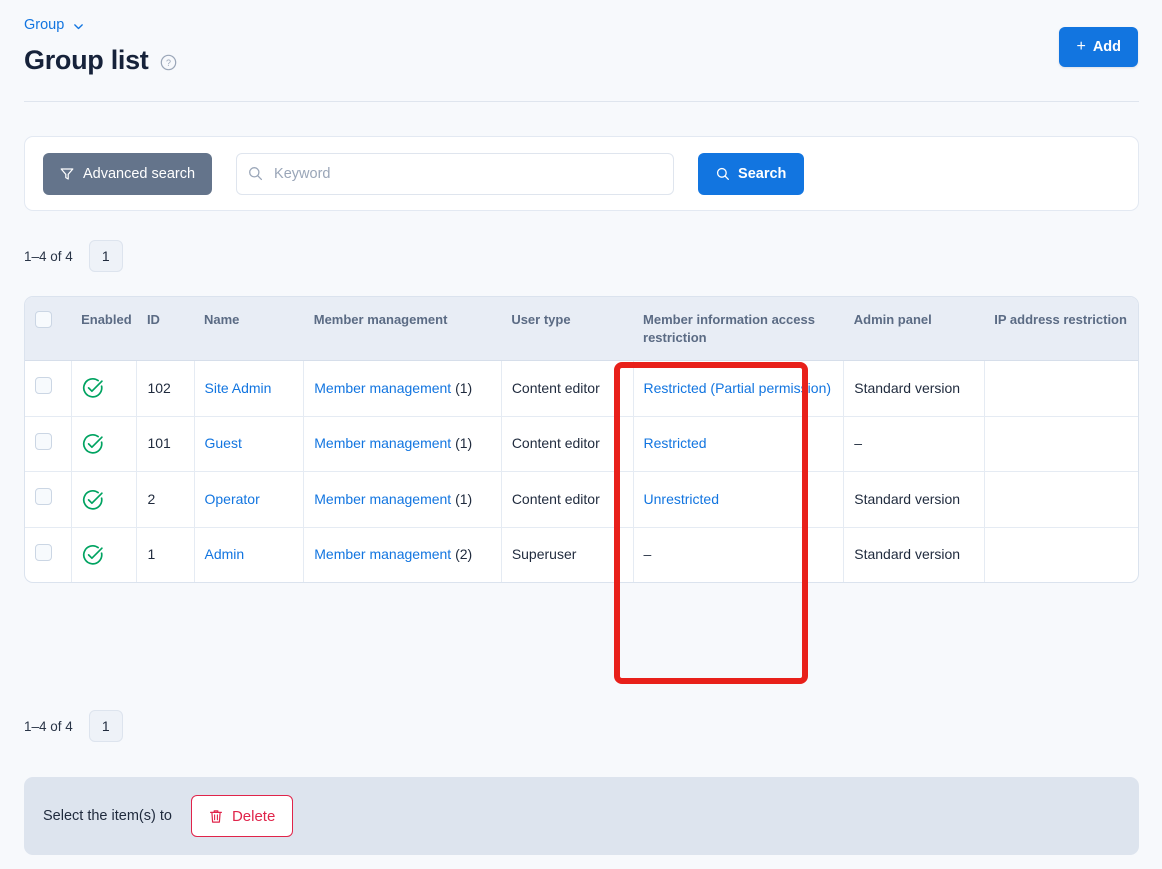  Describe the element at coordinates (762, 173) in the screenshot. I see `search-button-label: Search` at that location.